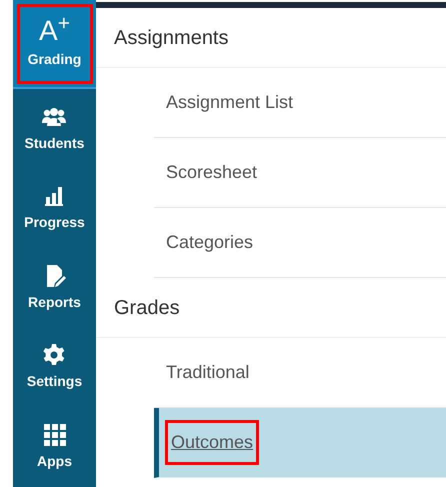 The height and width of the screenshot is (487, 446). I want to click on nav-item: Outcomes, so click(300, 443).